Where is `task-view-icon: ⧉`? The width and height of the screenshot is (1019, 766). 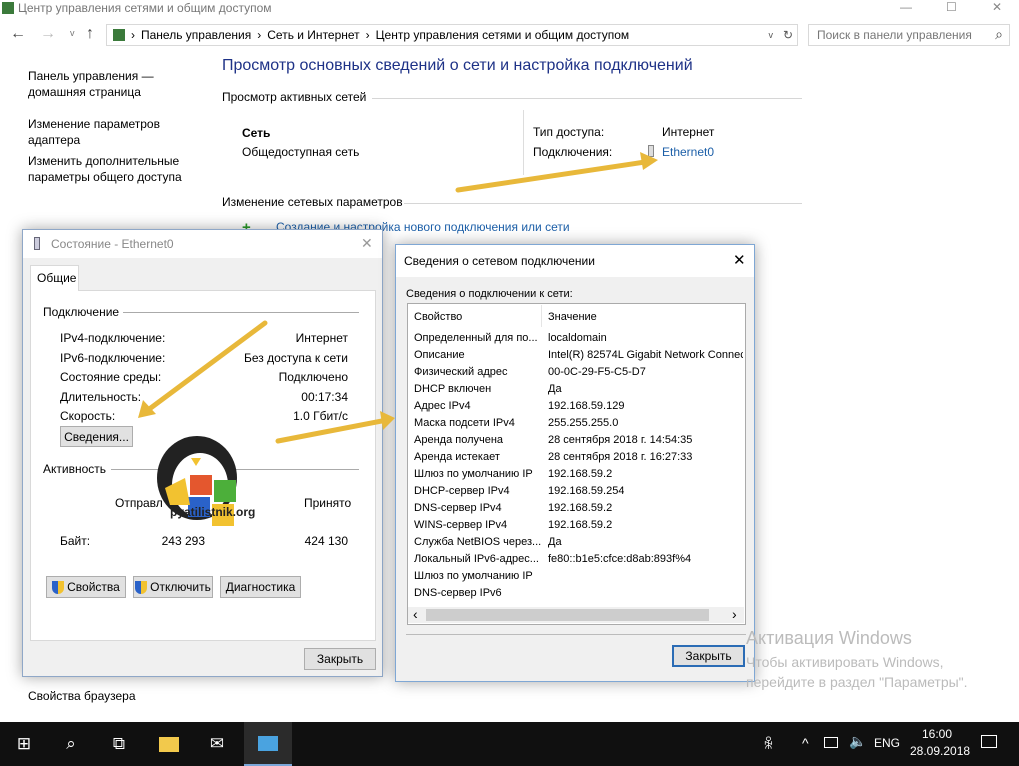 task-view-icon: ⧉ is located at coordinates (119, 744).